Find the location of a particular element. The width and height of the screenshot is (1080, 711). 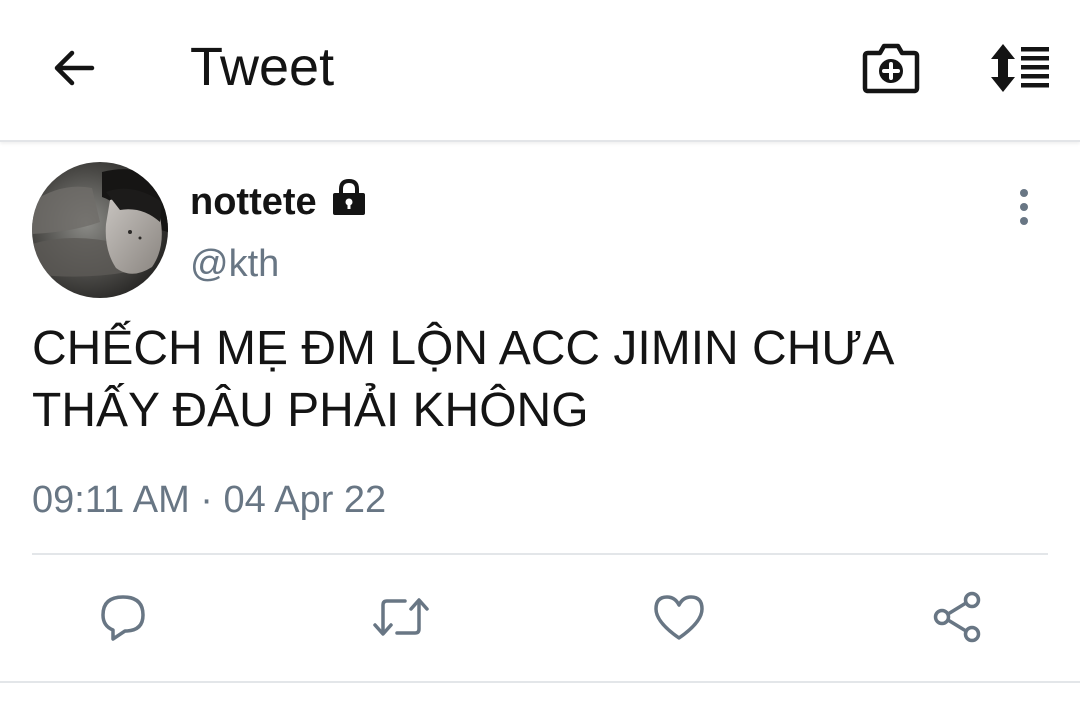

like-button is located at coordinates (679, 617).